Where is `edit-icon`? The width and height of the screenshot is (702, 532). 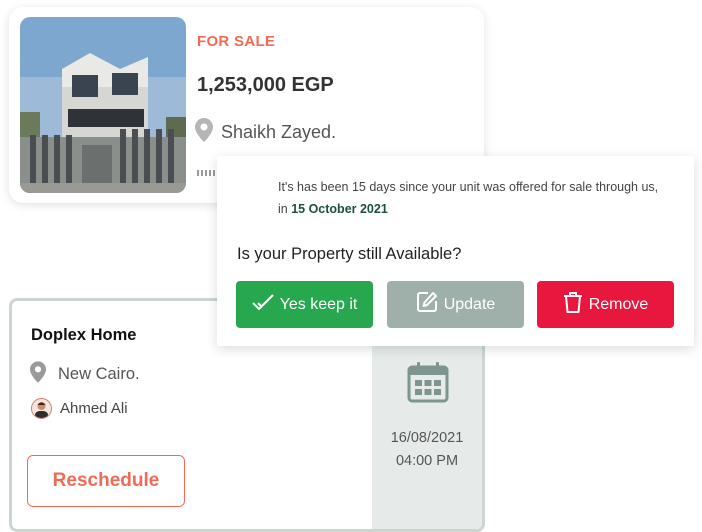
edit-icon is located at coordinates (430, 304).